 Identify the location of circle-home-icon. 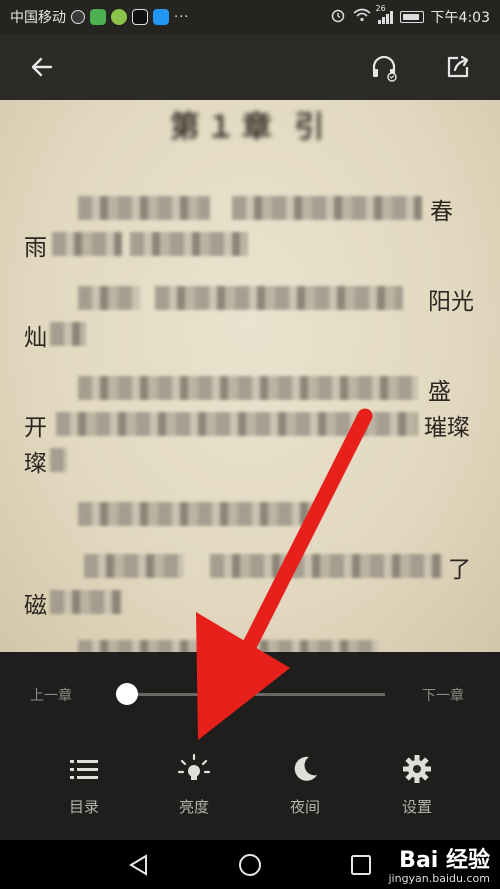
(250, 865).